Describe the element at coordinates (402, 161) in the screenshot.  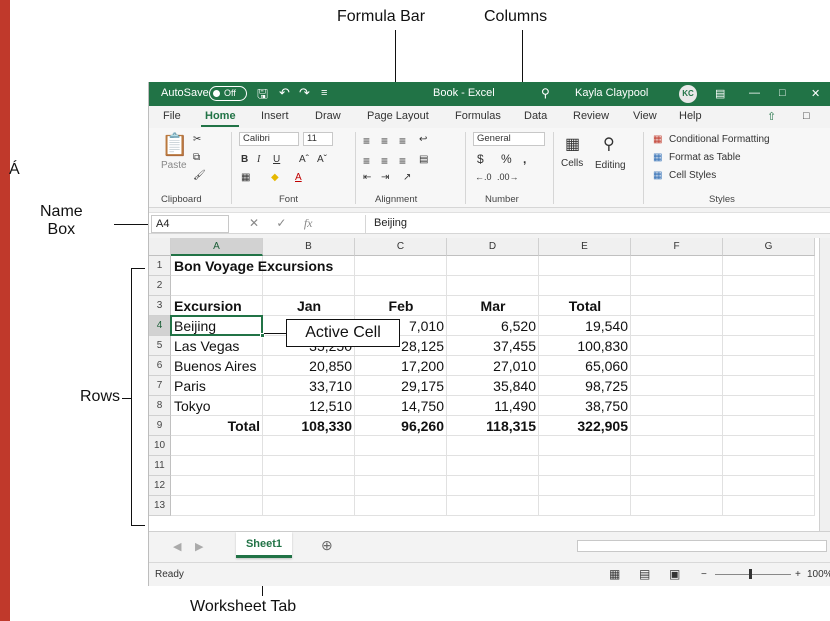
I see `align-right-icon: ≡` at that location.